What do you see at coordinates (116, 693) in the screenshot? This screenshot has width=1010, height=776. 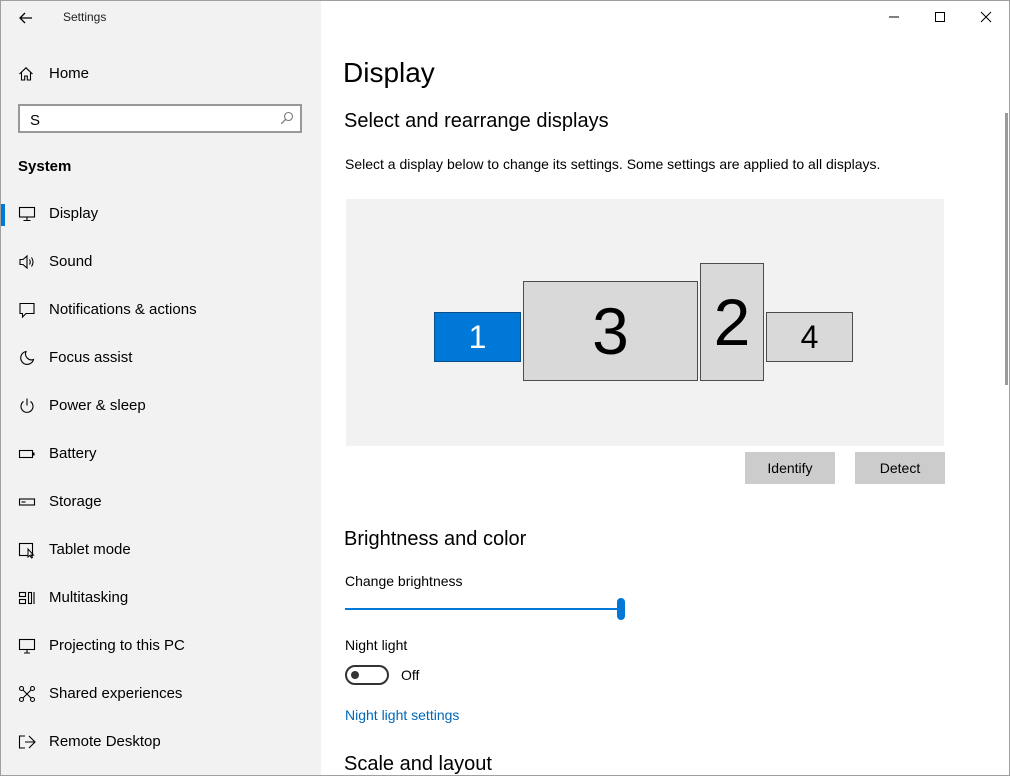 I see `sidebar-item-label: Shared experiences` at bounding box center [116, 693].